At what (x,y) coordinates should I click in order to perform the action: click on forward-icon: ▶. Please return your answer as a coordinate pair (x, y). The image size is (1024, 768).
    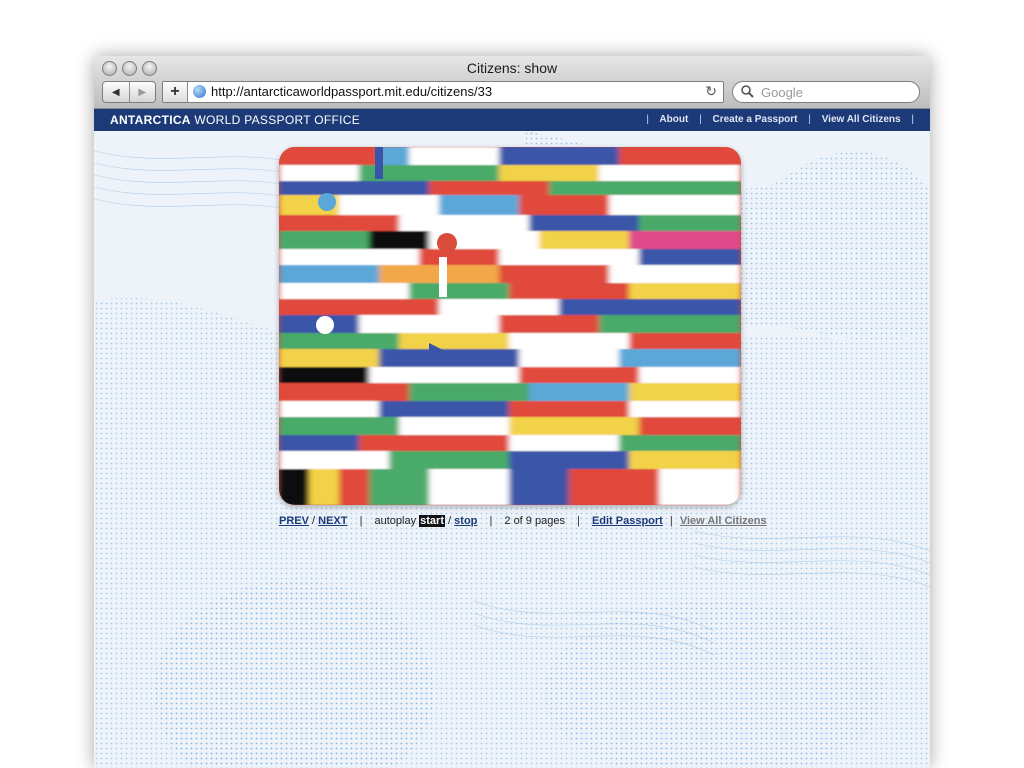
    Looking at the image, I should click on (142, 92).